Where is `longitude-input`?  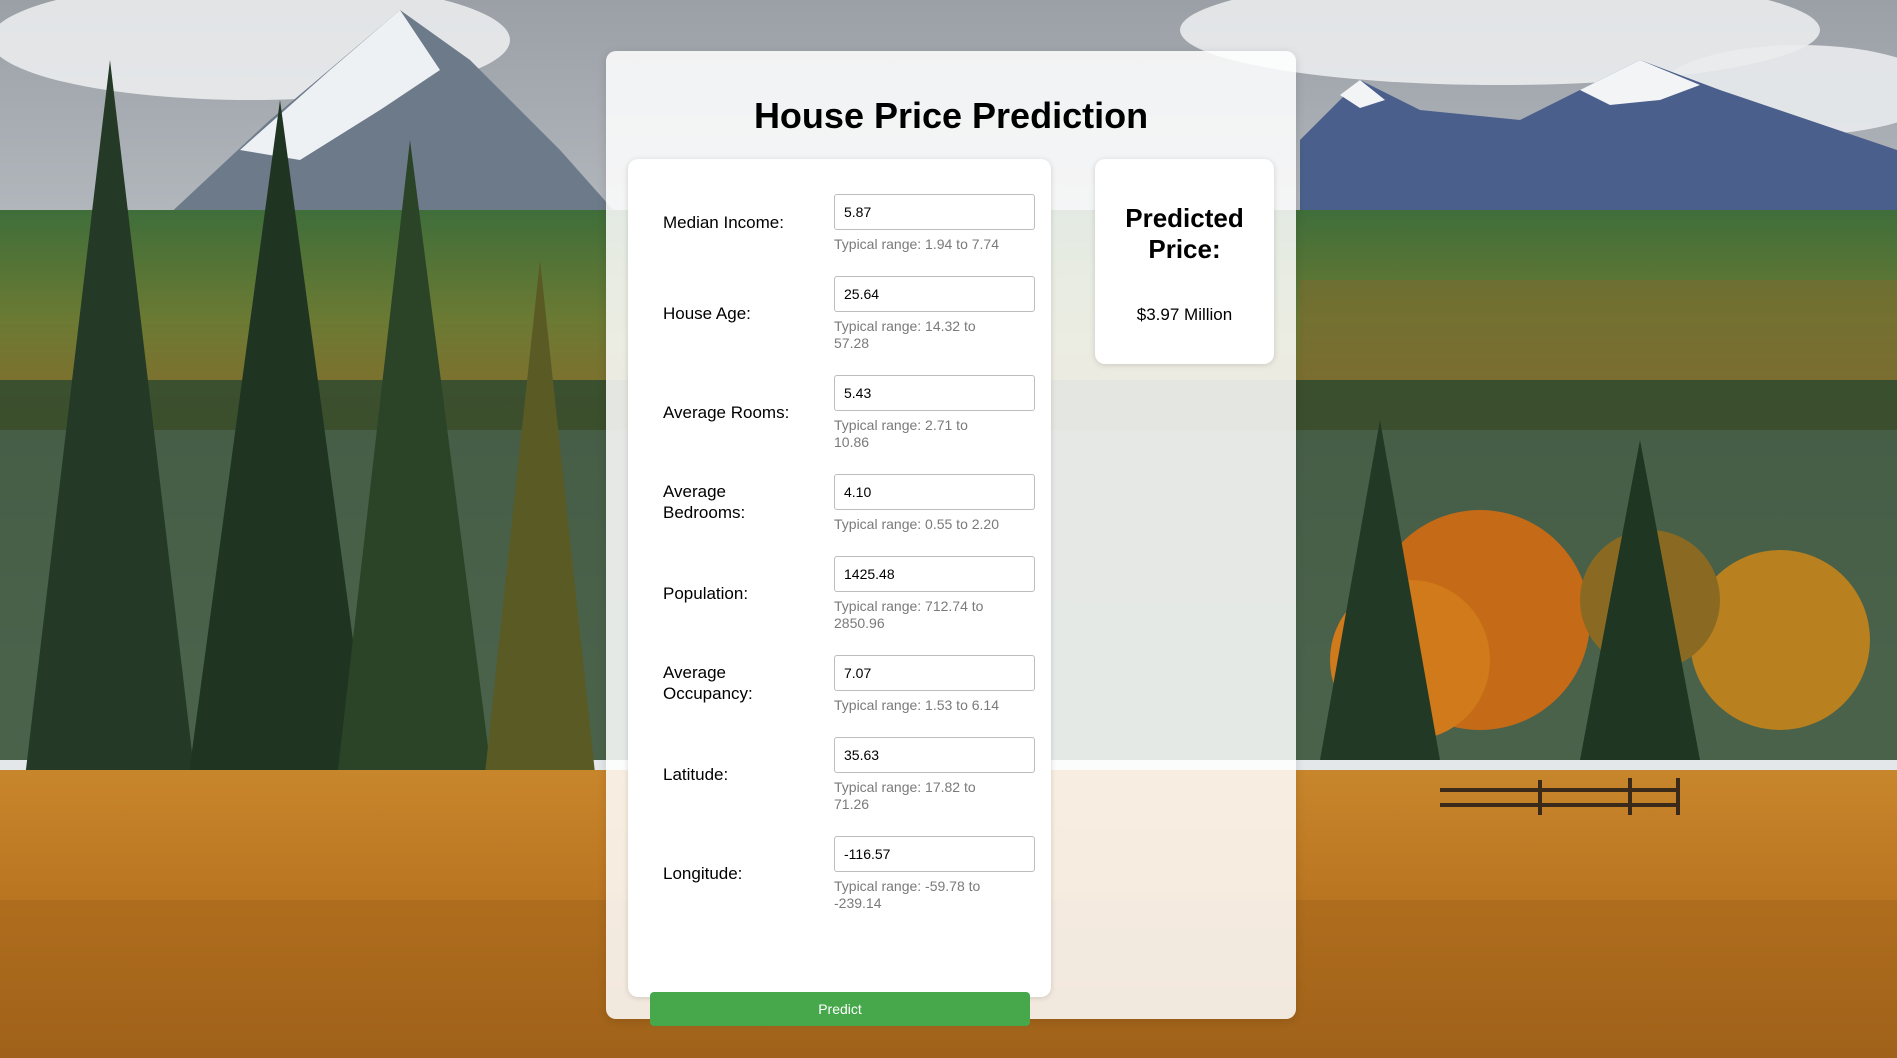 longitude-input is located at coordinates (934, 854).